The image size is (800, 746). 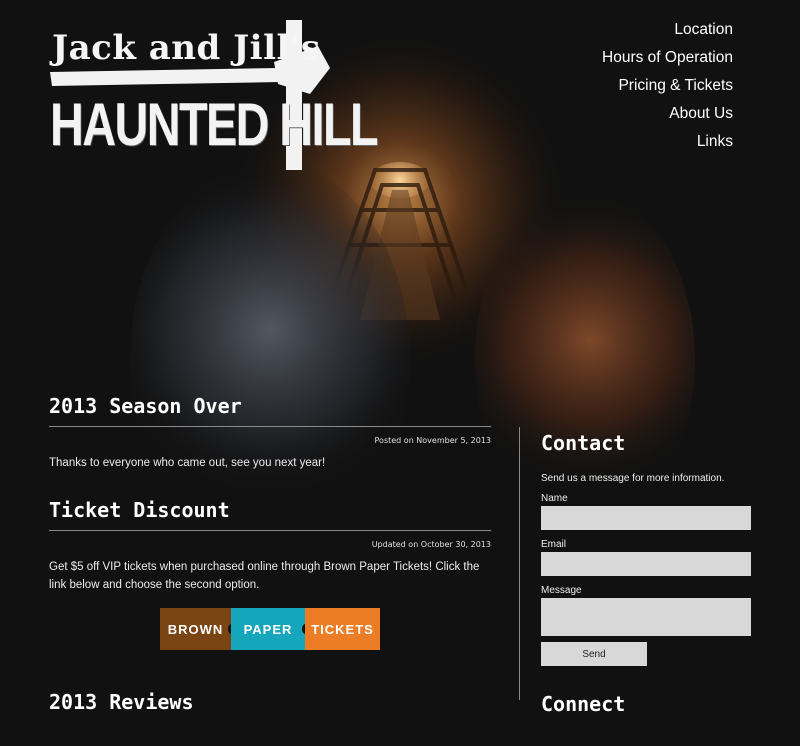 What do you see at coordinates (646, 518) in the screenshot?
I see `name-field` at bounding box center [646, 518].